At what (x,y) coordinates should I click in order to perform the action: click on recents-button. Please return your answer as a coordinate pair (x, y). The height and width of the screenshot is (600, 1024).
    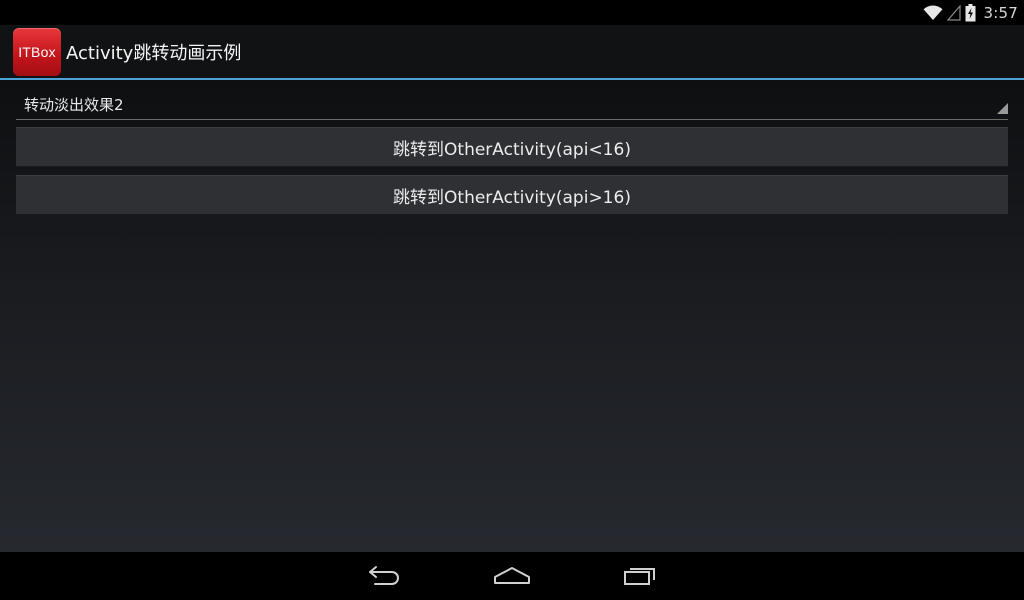
    Looking at the image, I should click on (640, 577).